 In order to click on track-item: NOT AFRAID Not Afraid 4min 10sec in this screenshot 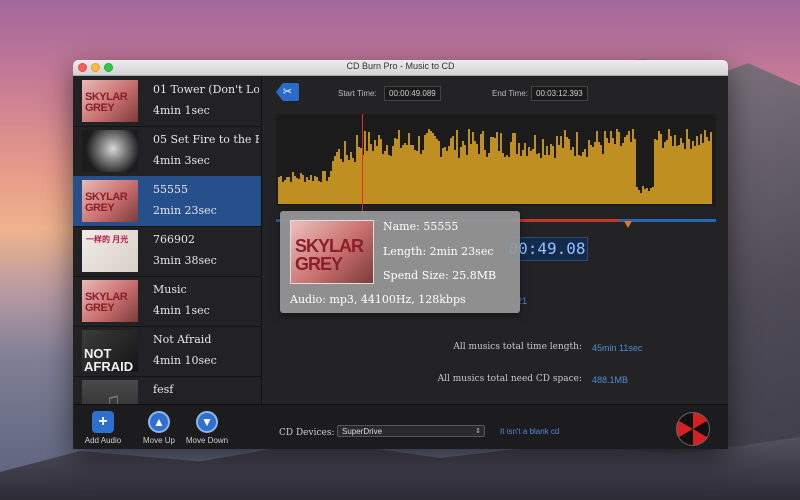, I will do `click(167, 351)`.